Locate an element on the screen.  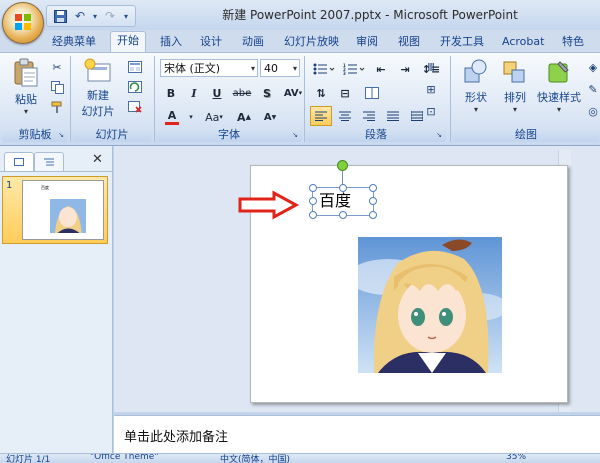
numbering-icon: 123 is located at coordinates (354, 69).